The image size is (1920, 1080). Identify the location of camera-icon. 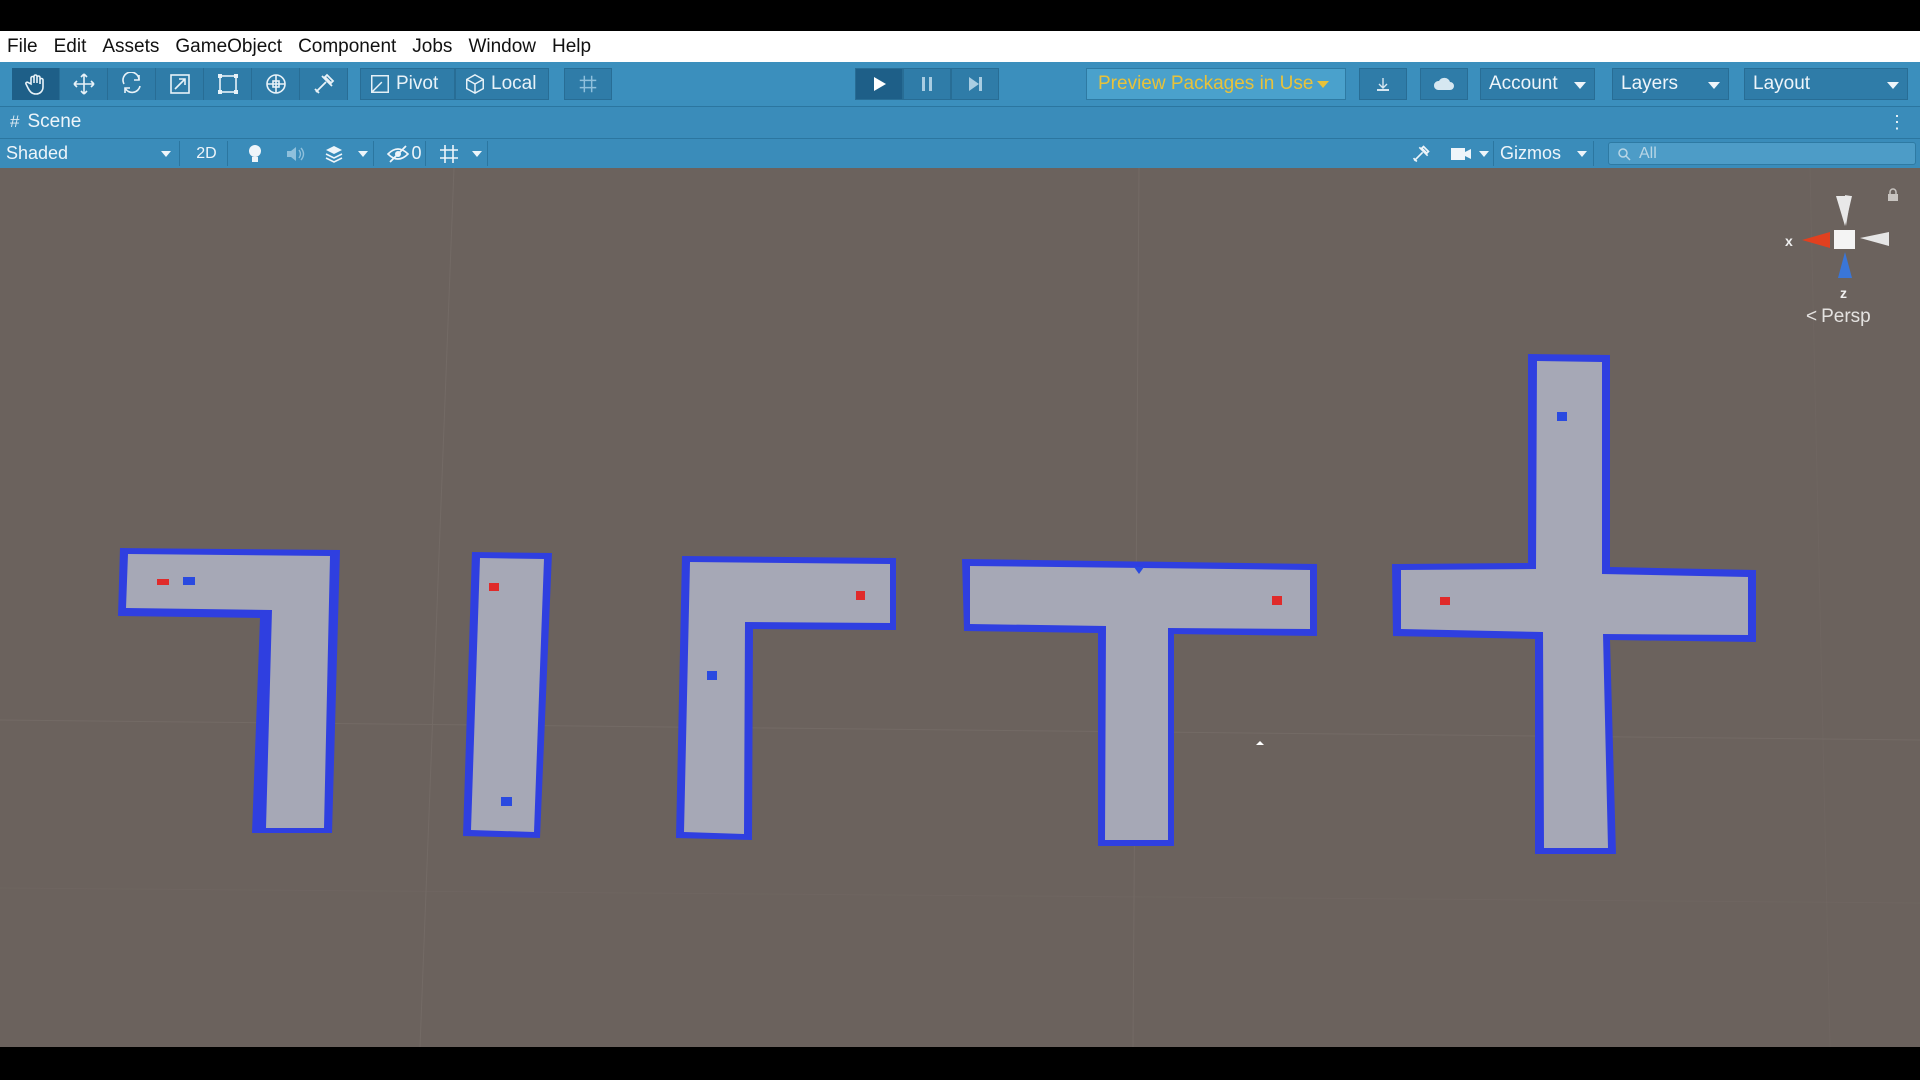
(1461, 153).